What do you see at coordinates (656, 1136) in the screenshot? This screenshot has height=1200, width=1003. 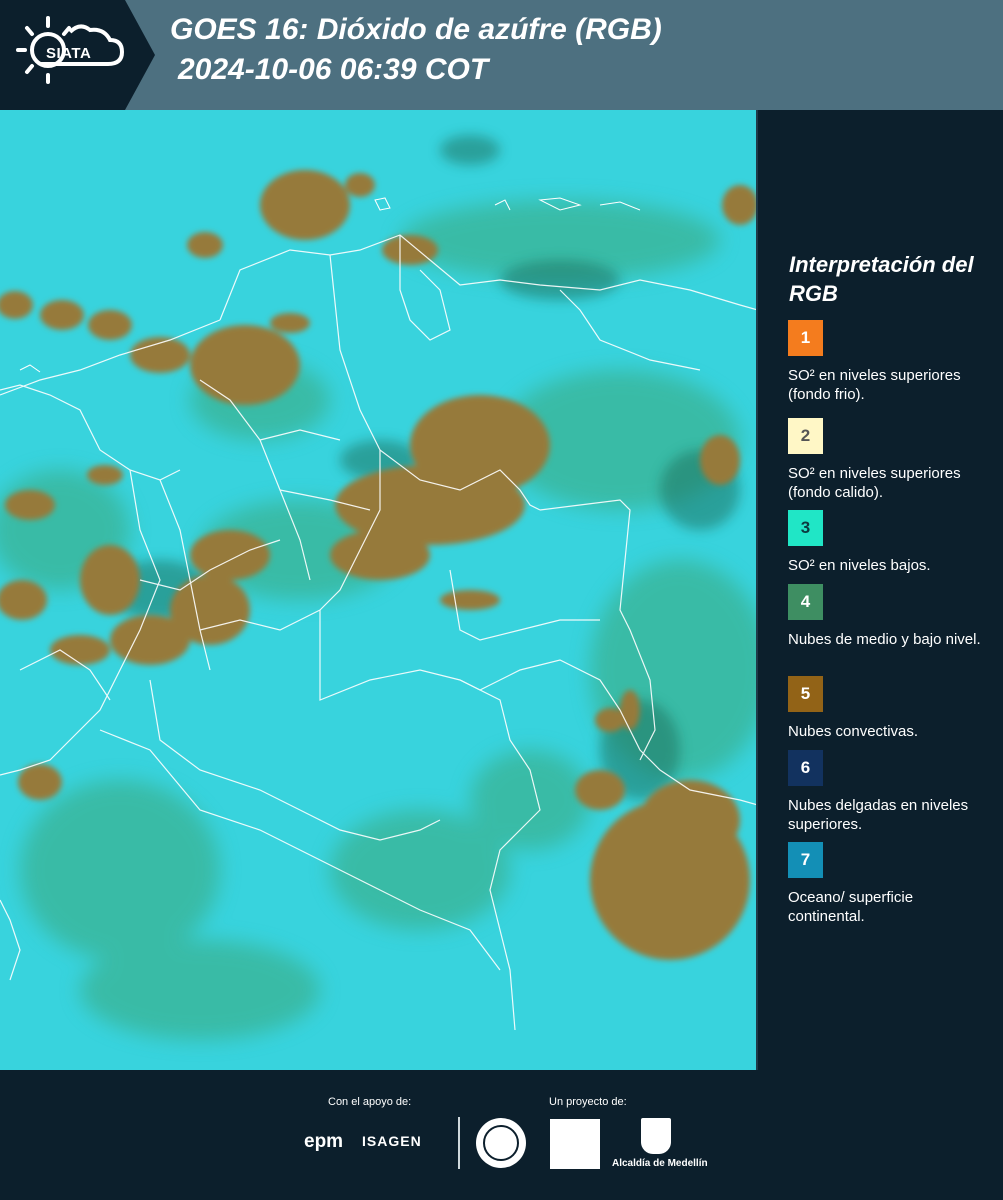 I see `medellin-shield-logo` at bounding box center [656, 1136].